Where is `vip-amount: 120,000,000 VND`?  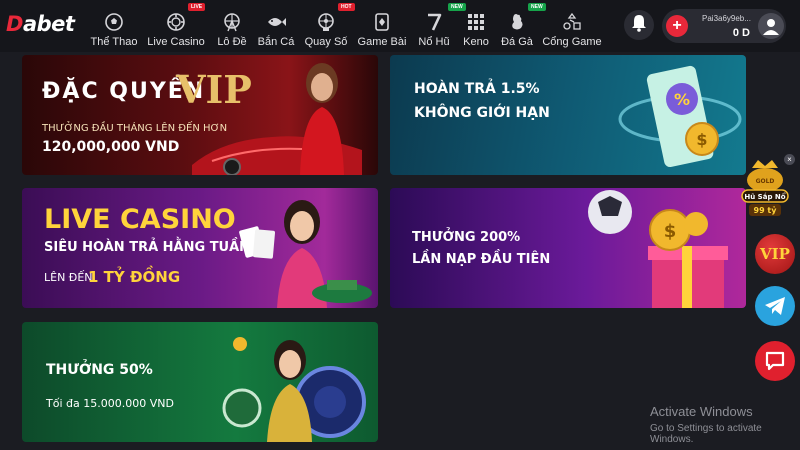
vip-amount: 120,000,000 VND is located at coordinates (111, 147).